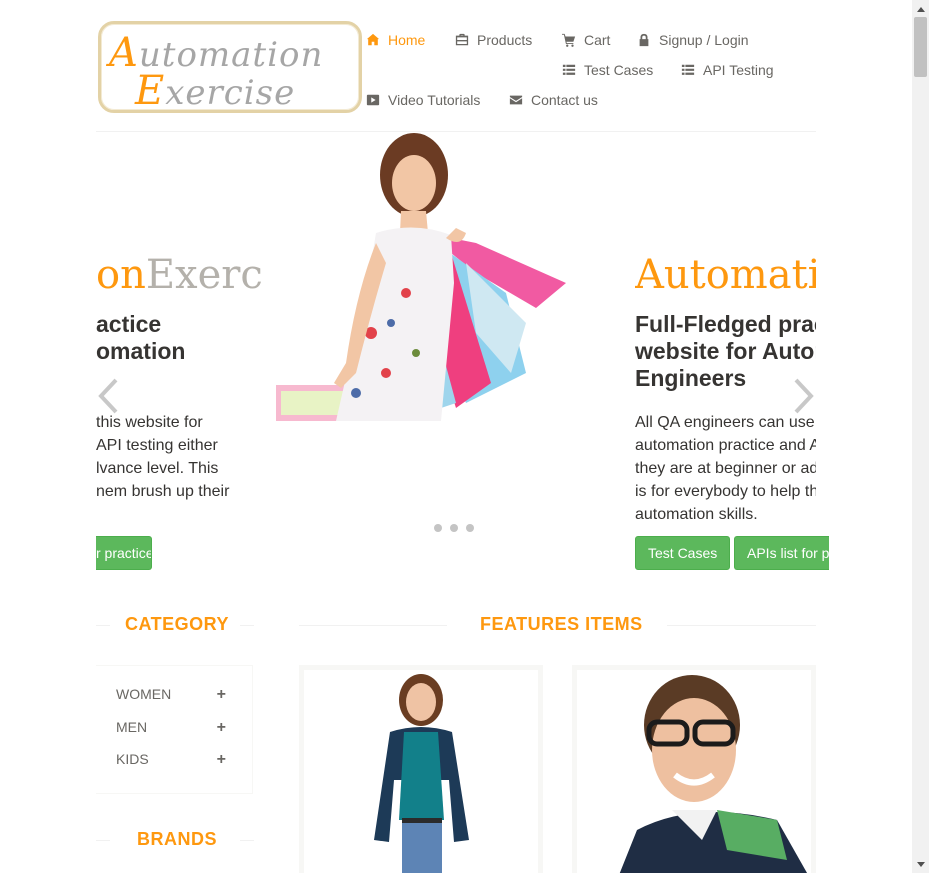  I want to click on category-item-women: WOMEN +, so click(171, 695).